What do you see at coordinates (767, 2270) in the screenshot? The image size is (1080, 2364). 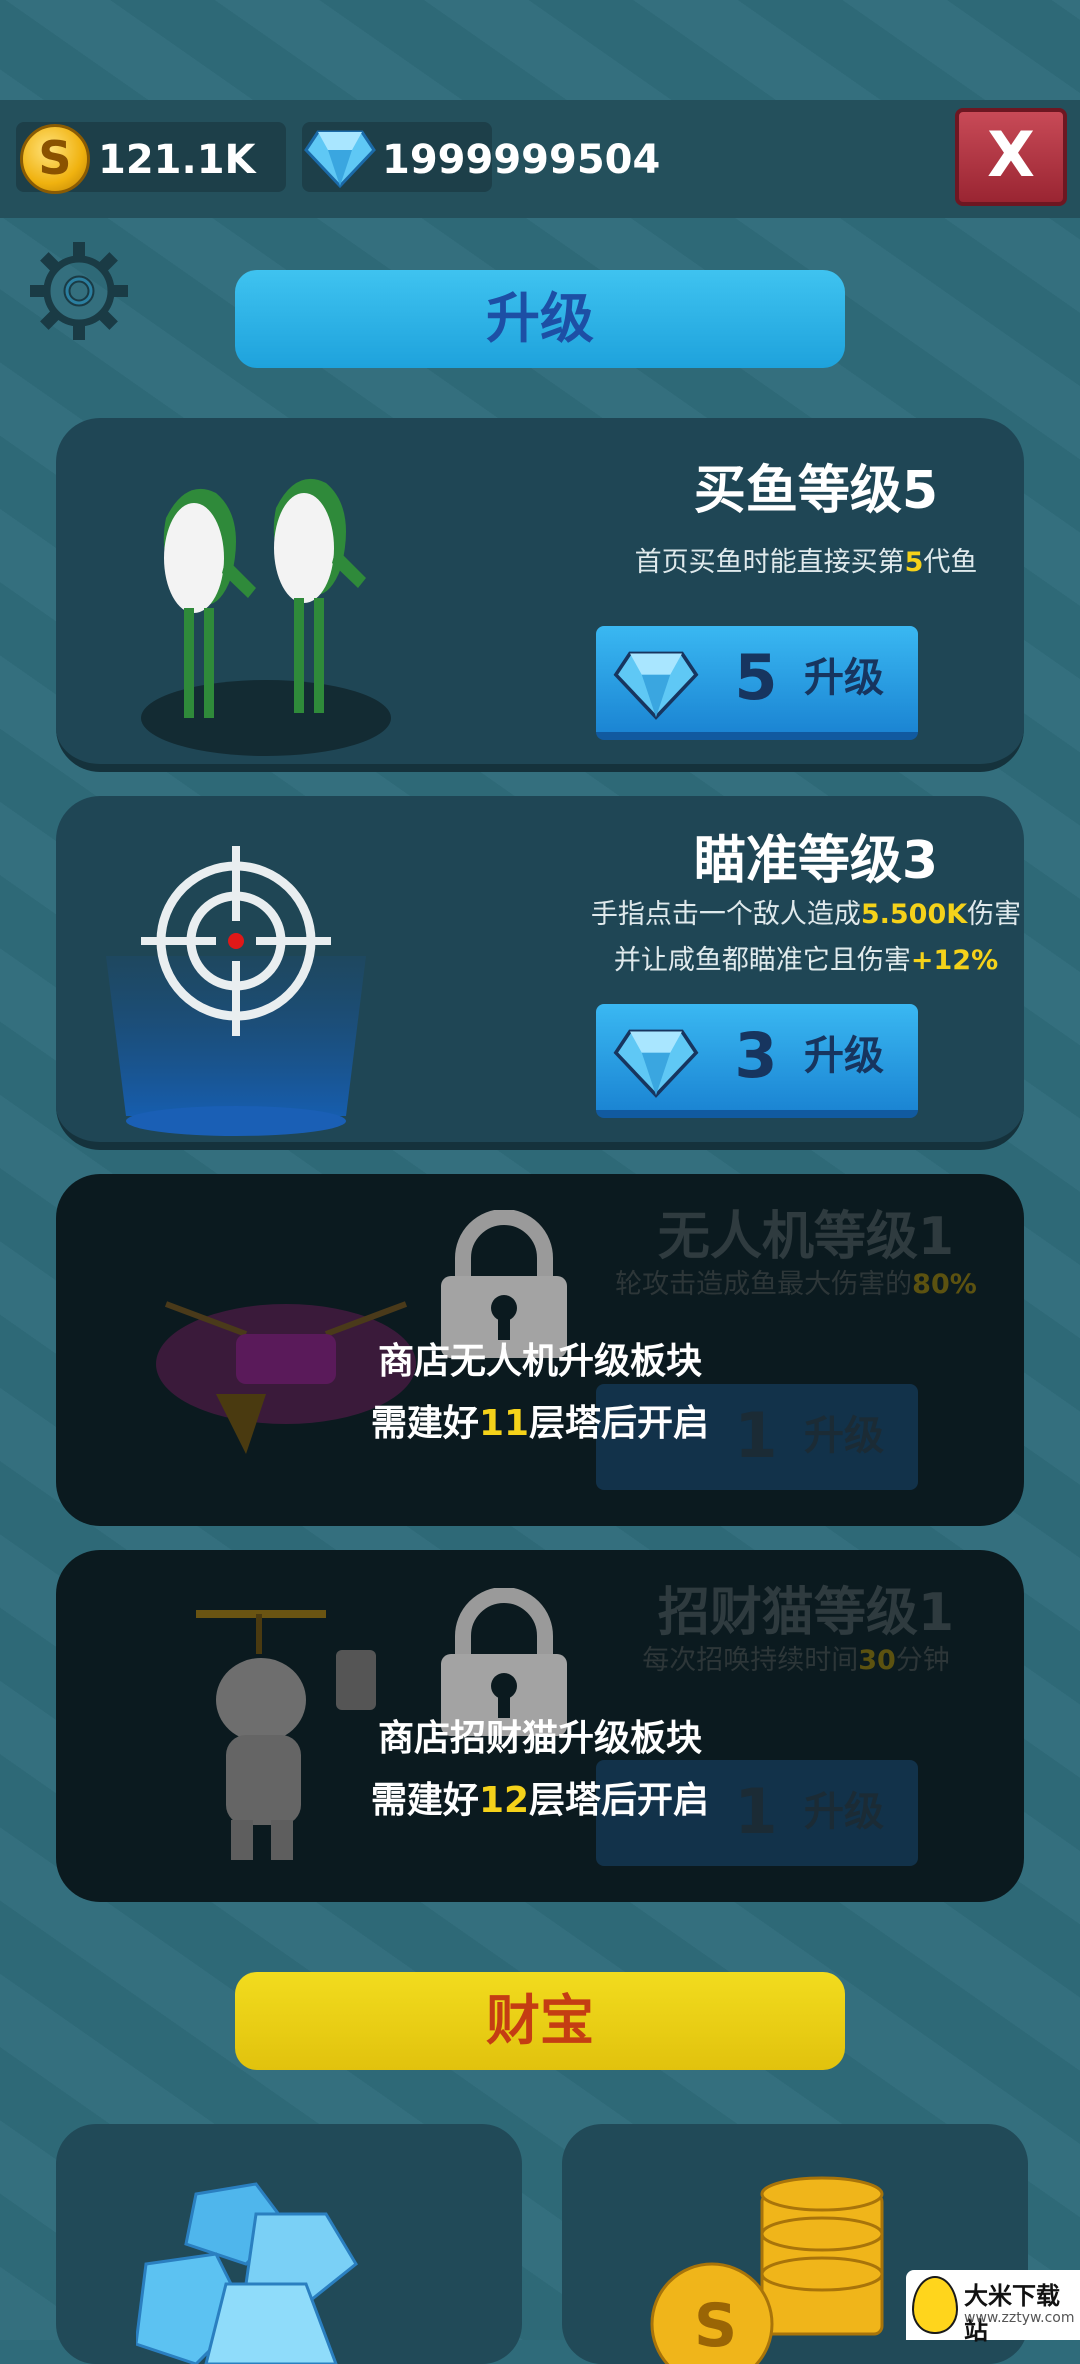 I see `coin-pile-icon: S` at bounding box center [767, 2270].